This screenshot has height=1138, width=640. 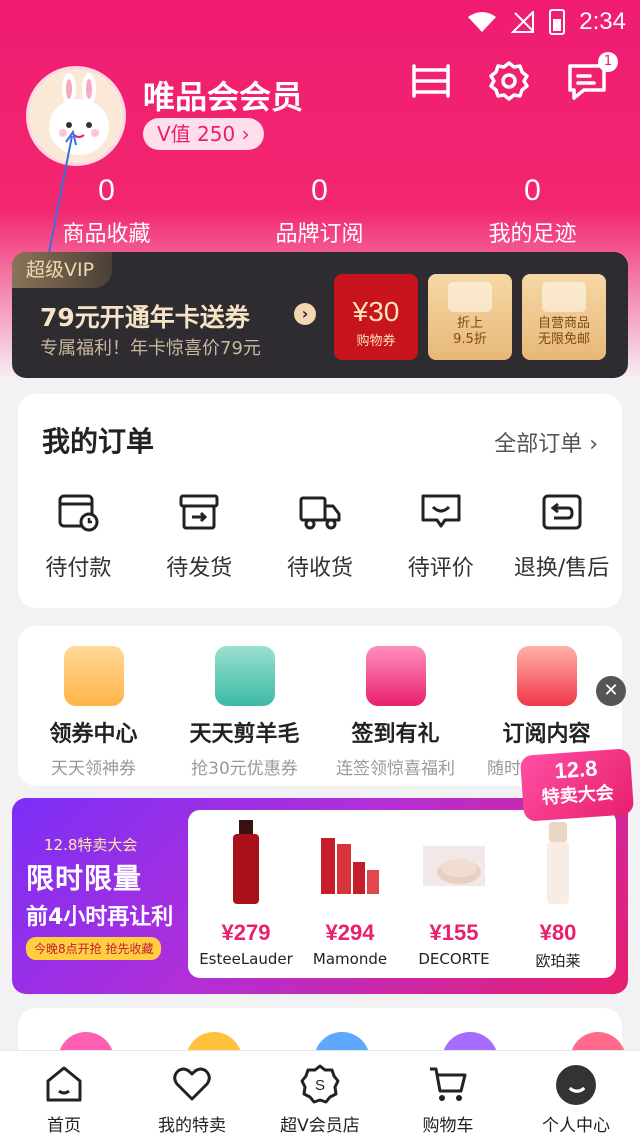 I want to click on header-actions: 1, so click(x=513, y=78).